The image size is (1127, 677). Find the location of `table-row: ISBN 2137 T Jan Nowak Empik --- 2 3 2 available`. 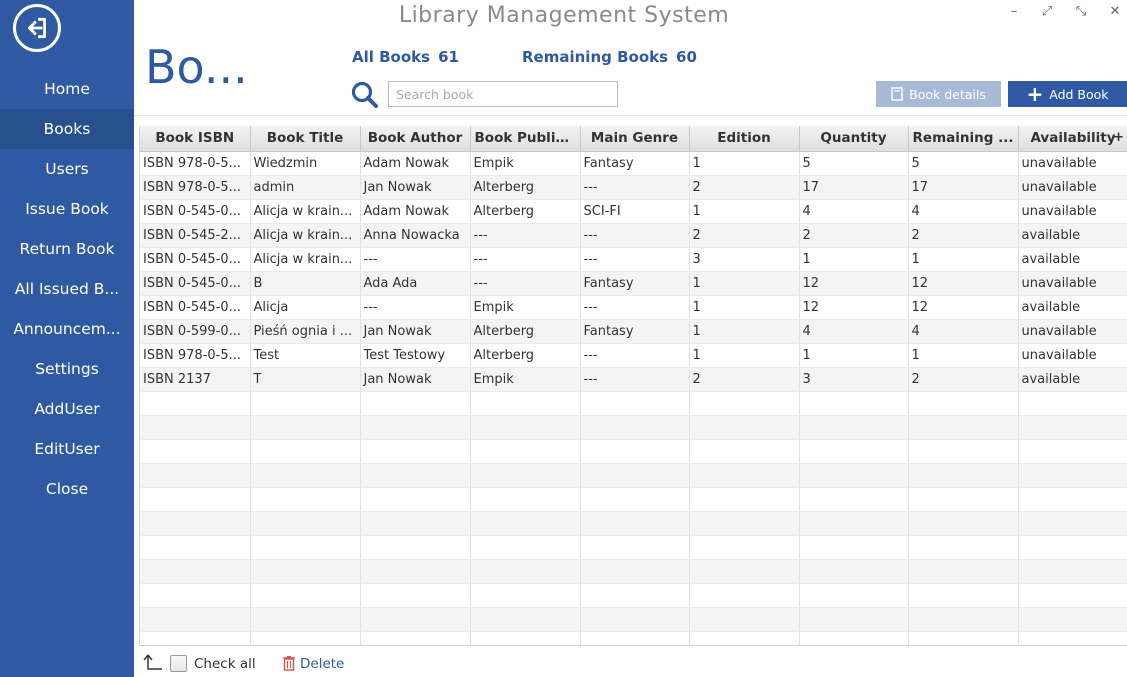

table-row: ISBN 2137 T Jan Nowak Empik --- 2 3 2 available is located at coordinates (633, 379).